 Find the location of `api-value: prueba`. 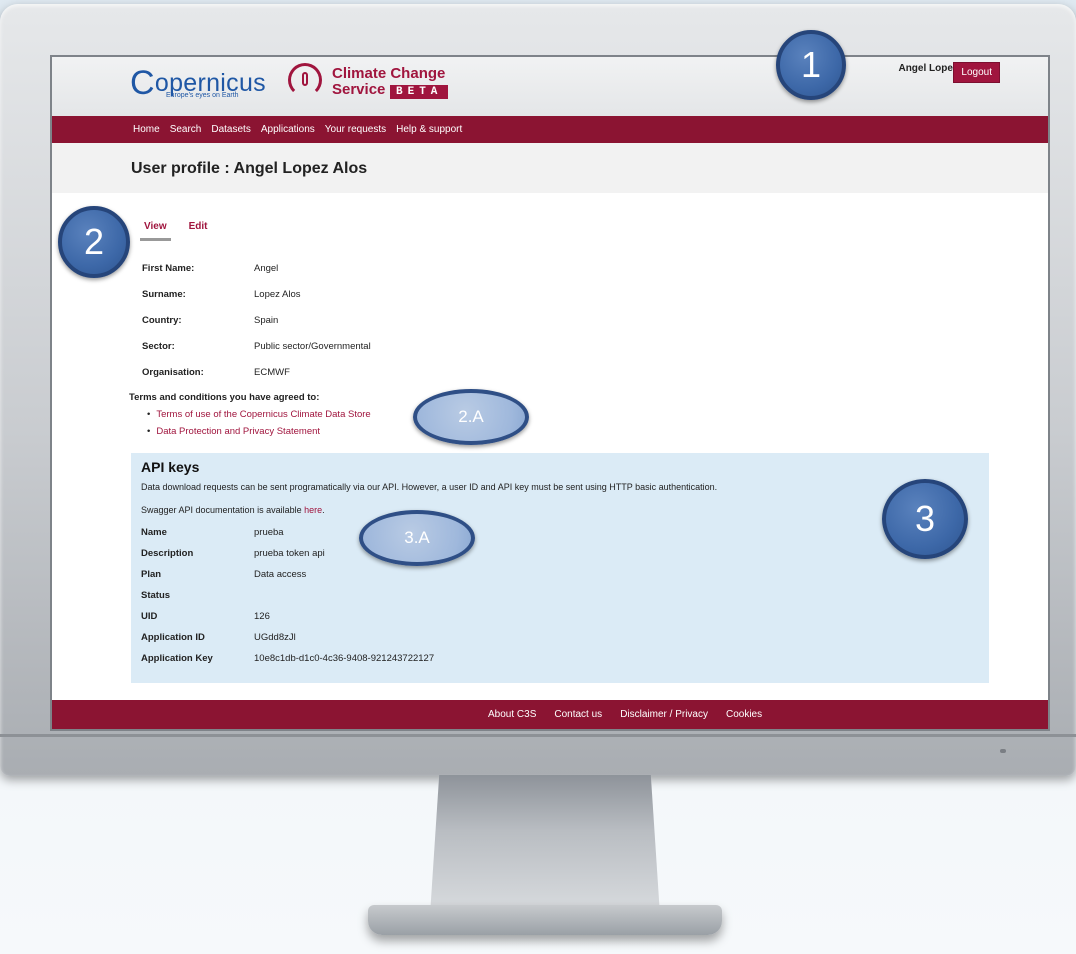

api-value: prueba is located at coordinates (269, 532).